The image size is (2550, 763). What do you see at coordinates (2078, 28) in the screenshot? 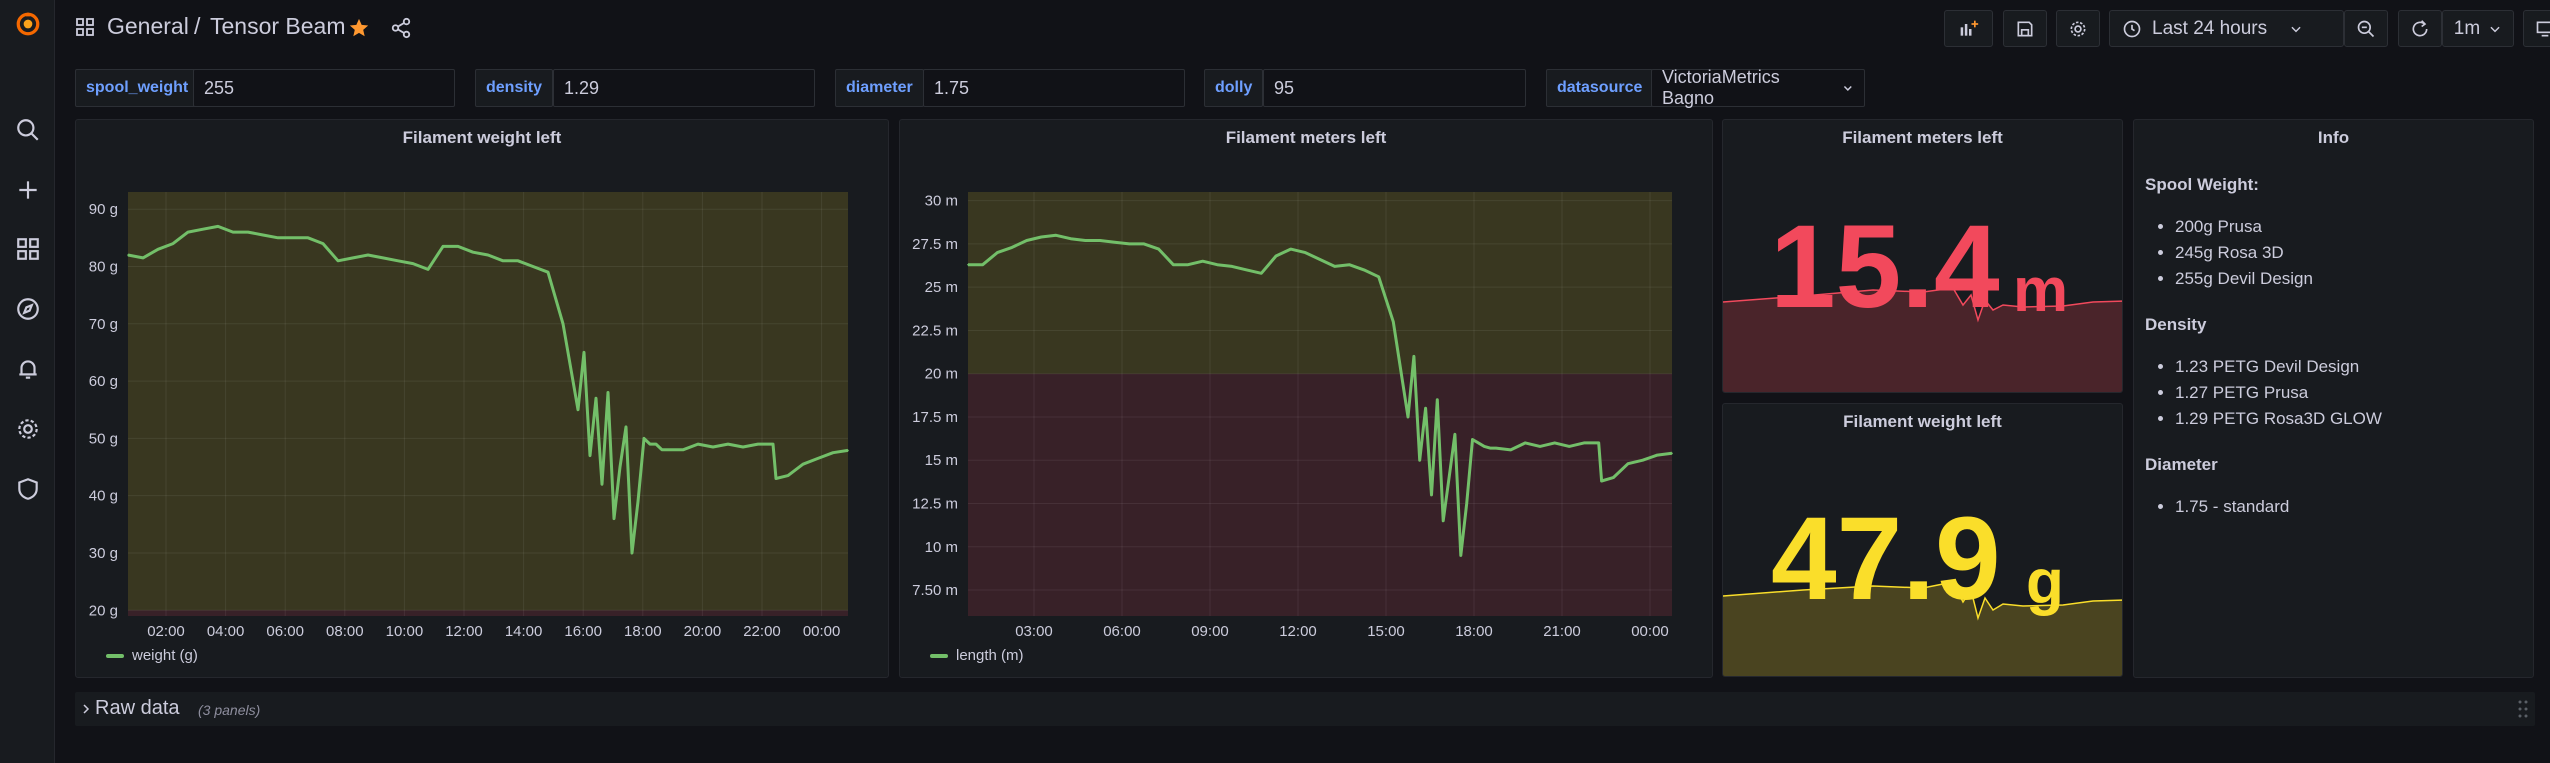
I see `dashboard-settings-button` at bounding box center [2078, 28].